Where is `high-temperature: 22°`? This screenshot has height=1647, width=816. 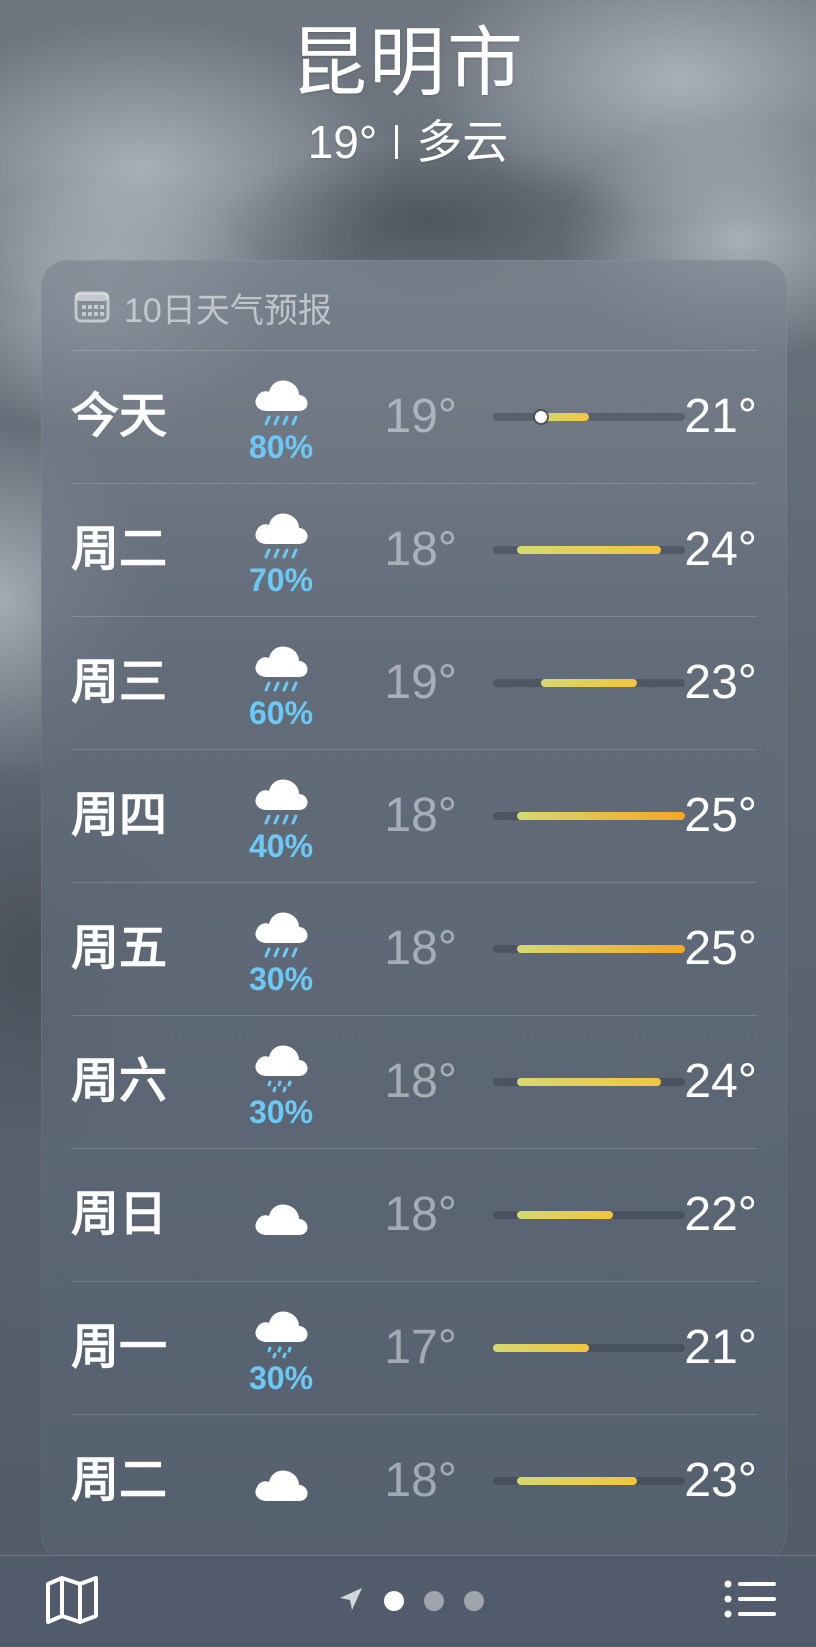 high-temperature: 22° is located at coordinates (720, 1214).